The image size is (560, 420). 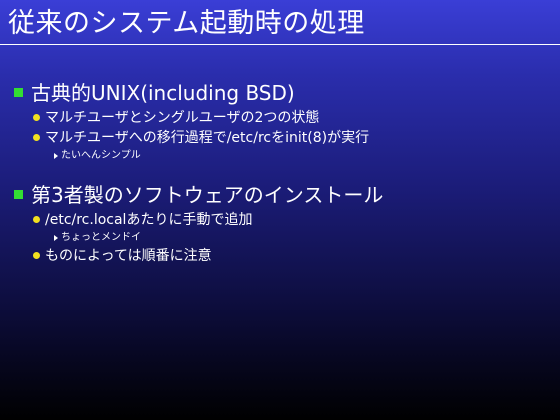 I want to click on level1-item: 古典的UNIX(including BSD), so click(x=280, y=94).